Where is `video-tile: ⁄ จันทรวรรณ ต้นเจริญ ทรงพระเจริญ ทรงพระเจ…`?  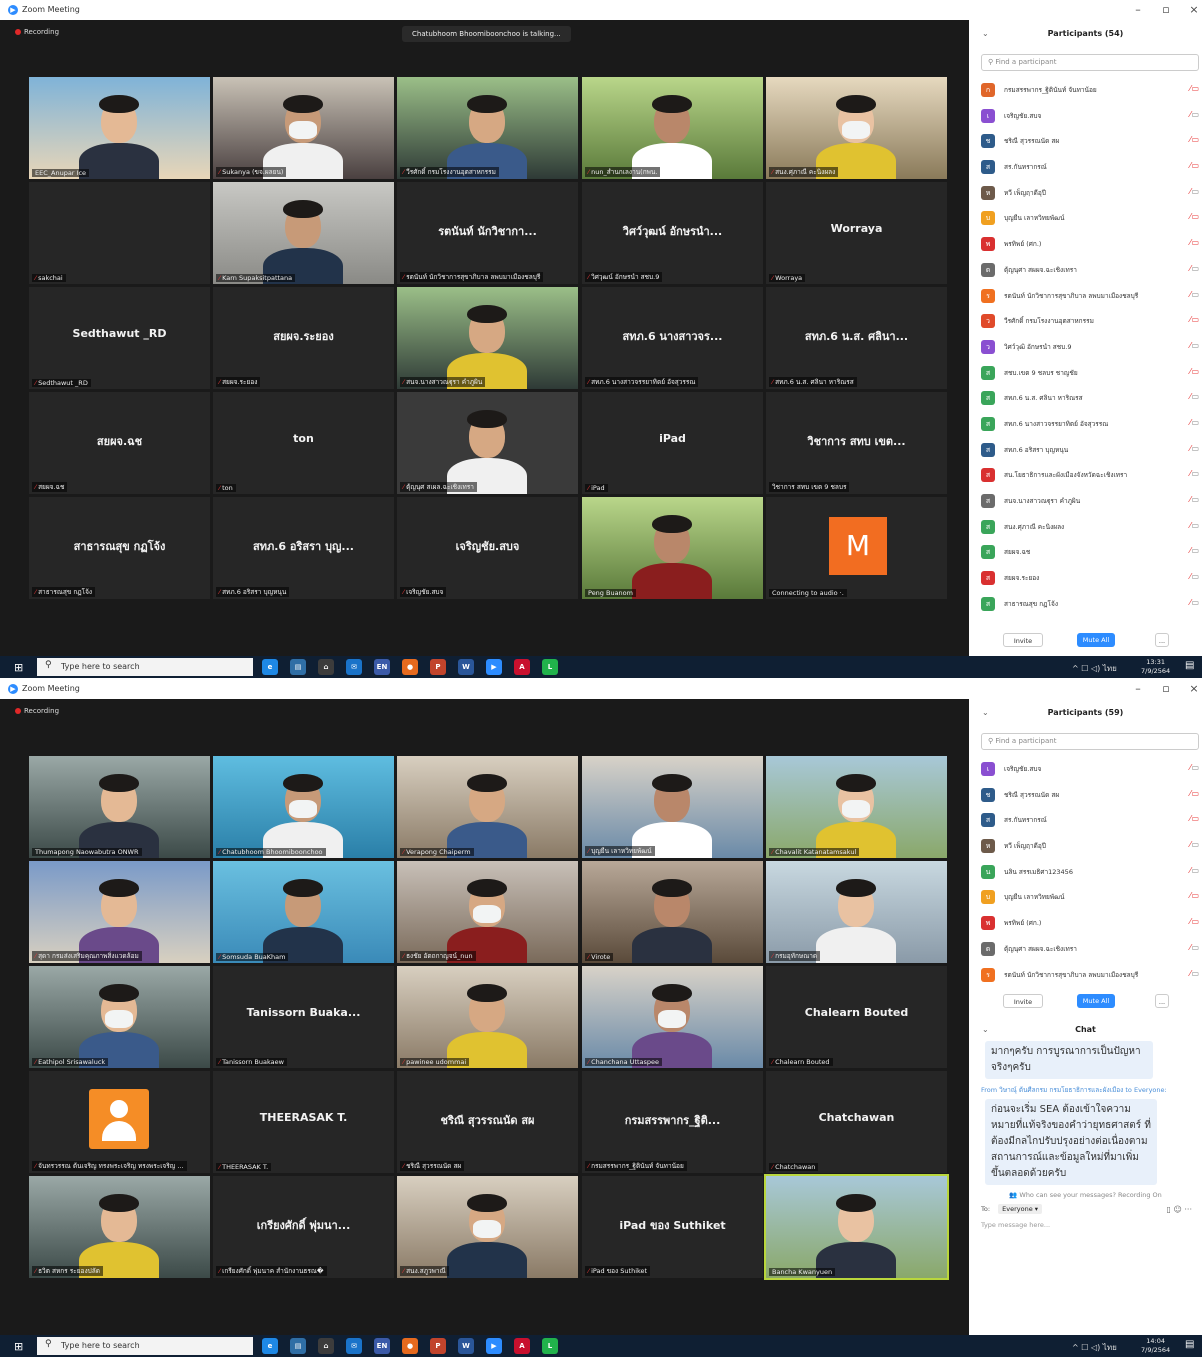
video-tile: ⁄ จันทรวรรณ ต้นเจริญ ทรงพระเจริญ ทรงพระเจ… is located at coordinates (119, 1122).